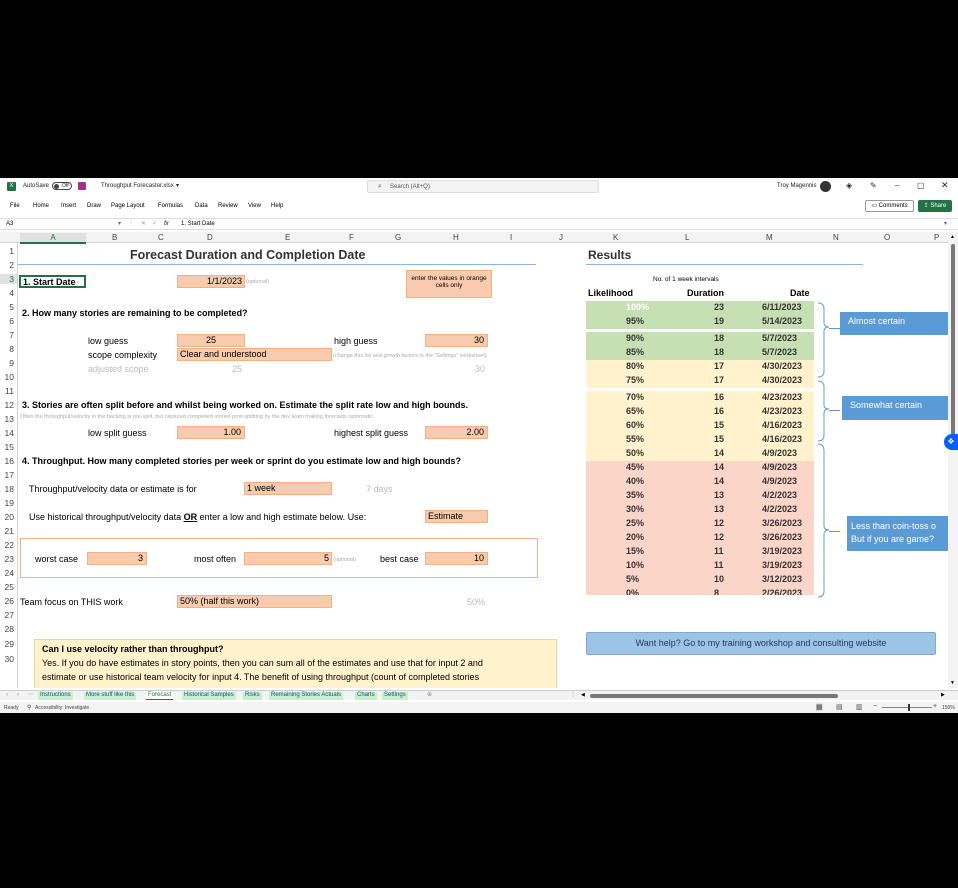 This screenshot has height=888, width=958. What do you see at coordinates (210, 237) in the screenshot?
I see `column-header-d: D` at bounding box center [210, 237].